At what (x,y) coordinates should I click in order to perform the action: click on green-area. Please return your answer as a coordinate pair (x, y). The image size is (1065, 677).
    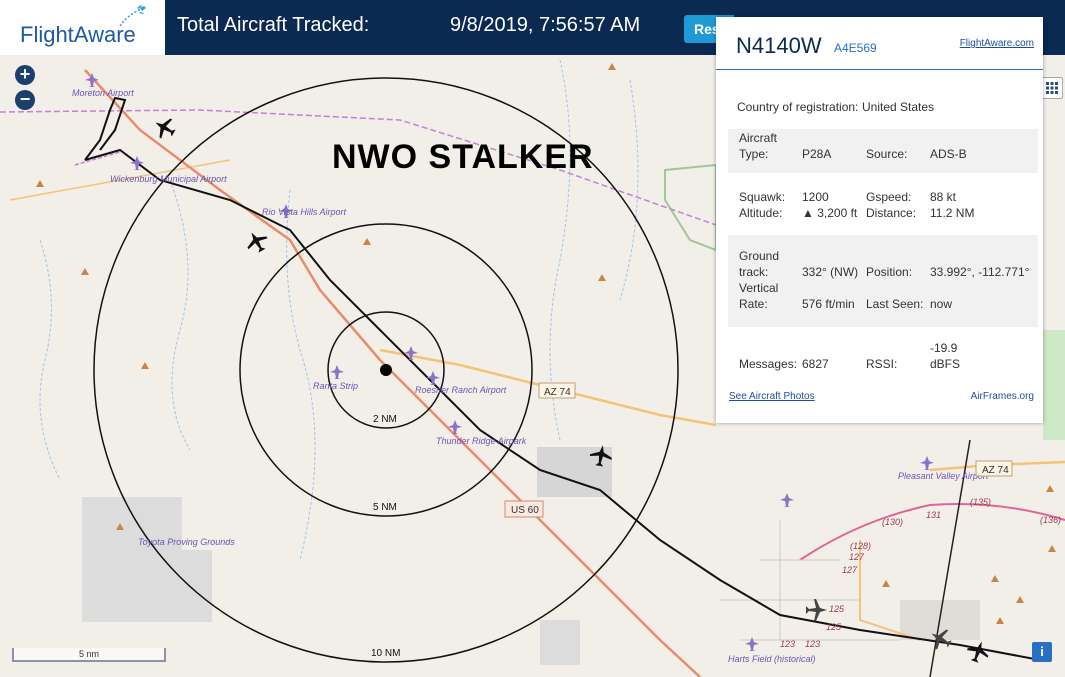
    Looking at the image, I should click on (1054, 385).